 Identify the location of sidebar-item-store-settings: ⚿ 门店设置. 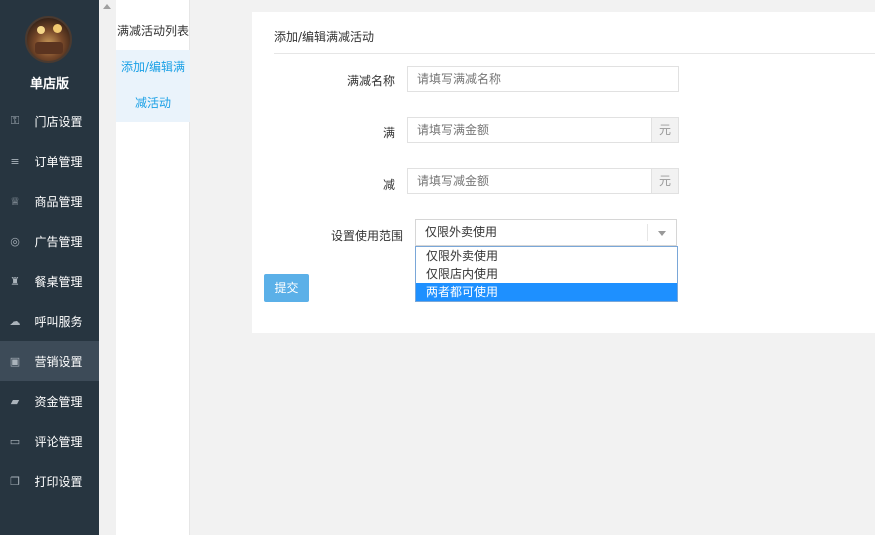
(49, 121).